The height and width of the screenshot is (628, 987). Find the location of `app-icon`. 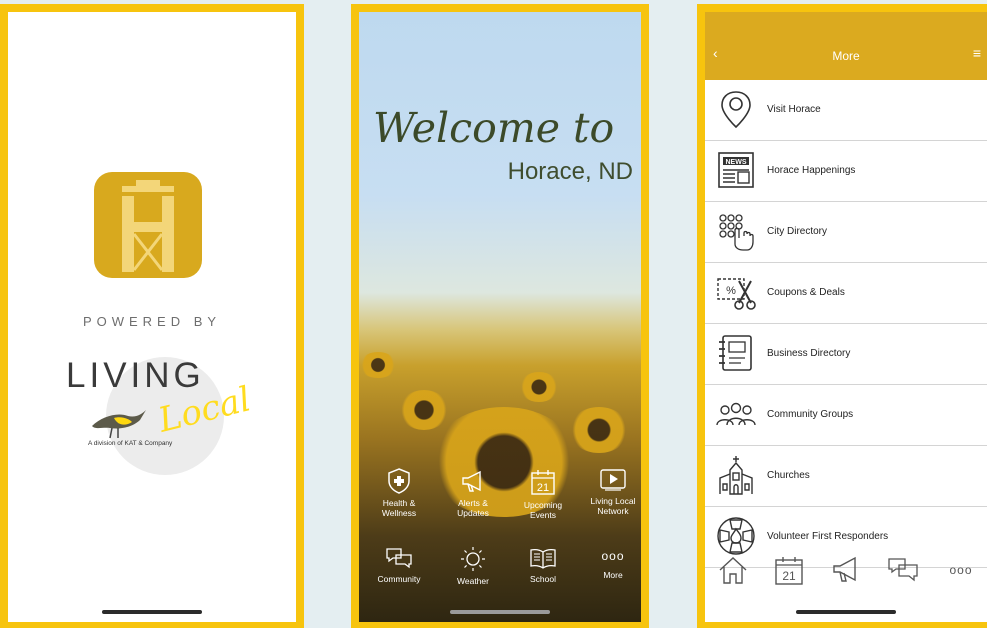

app-icon is located at coordinates (148, 225).